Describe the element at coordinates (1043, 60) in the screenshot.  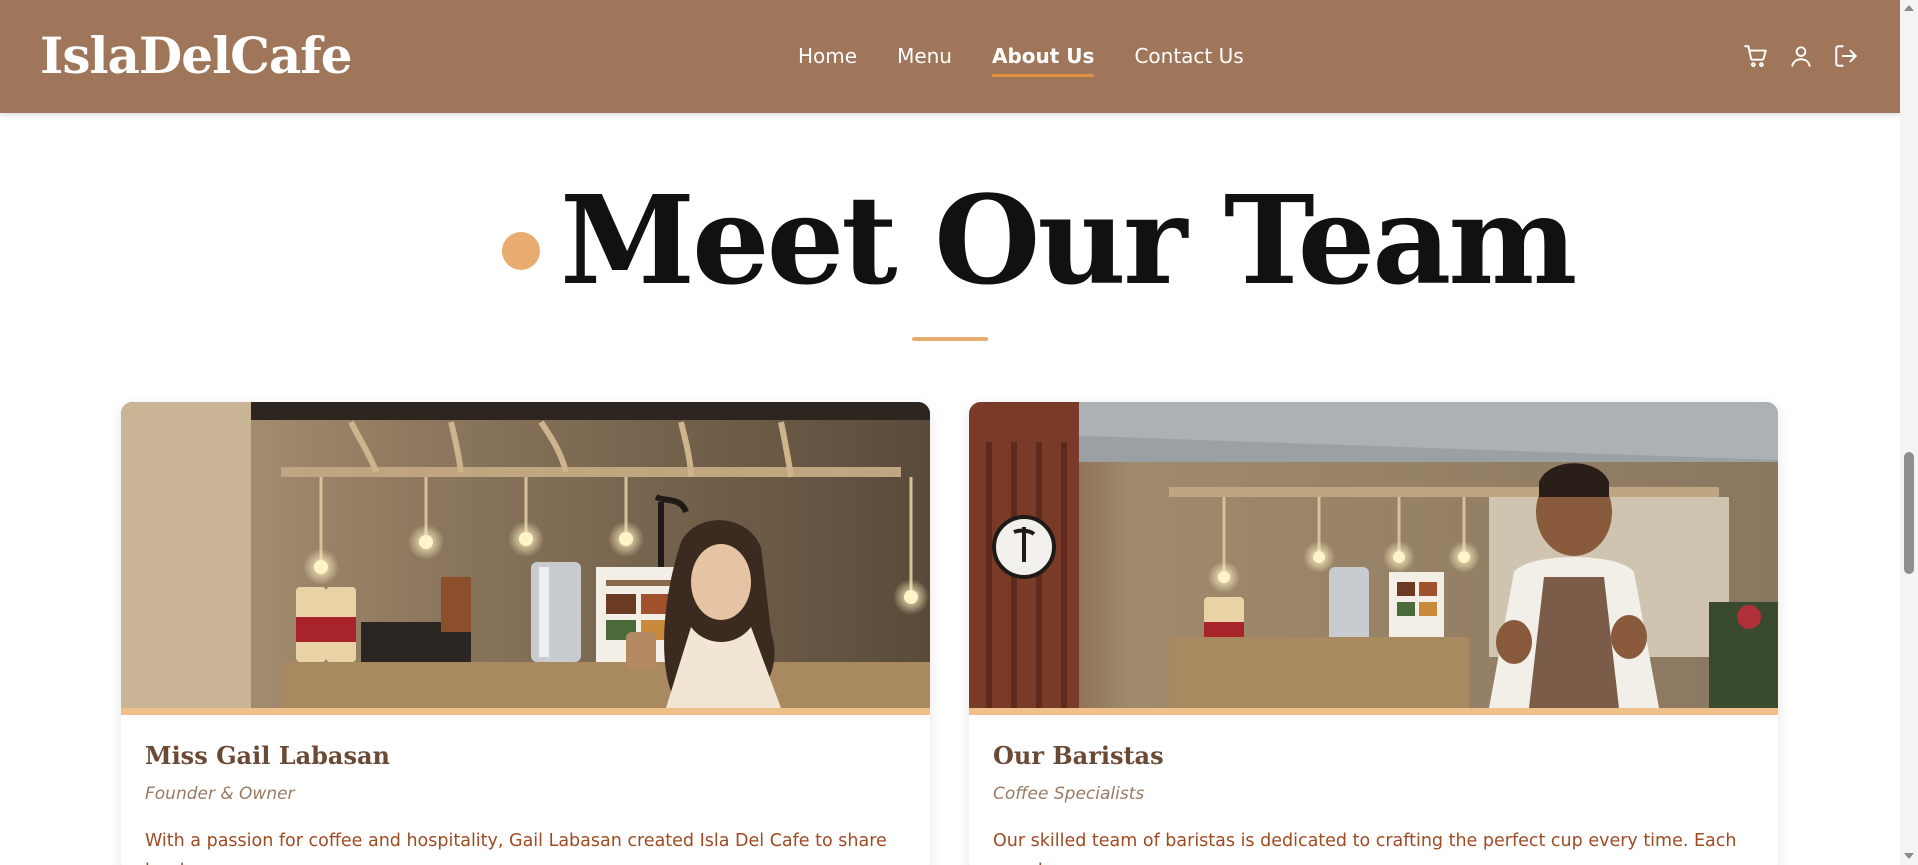
I see `nav-about-us: About Us` at that location.